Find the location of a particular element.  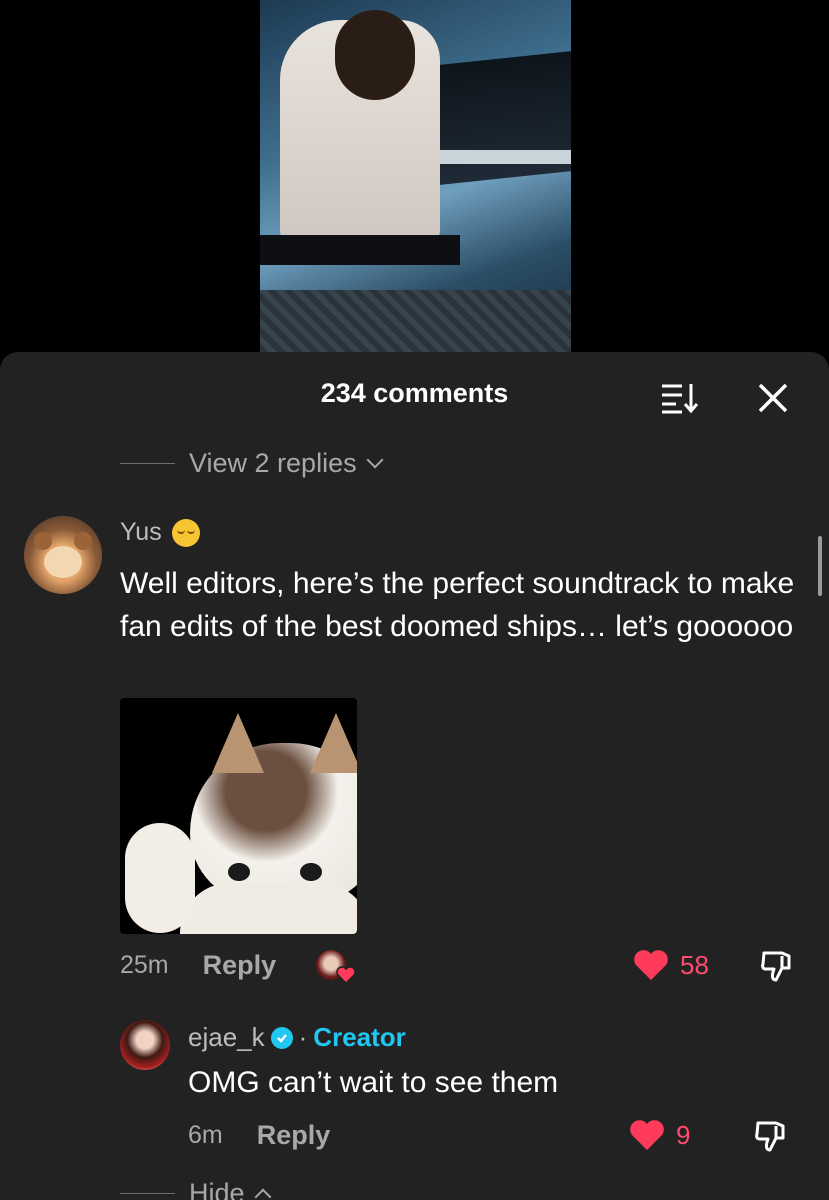

reply-time: 6m is located at coordinates (205, 1135).